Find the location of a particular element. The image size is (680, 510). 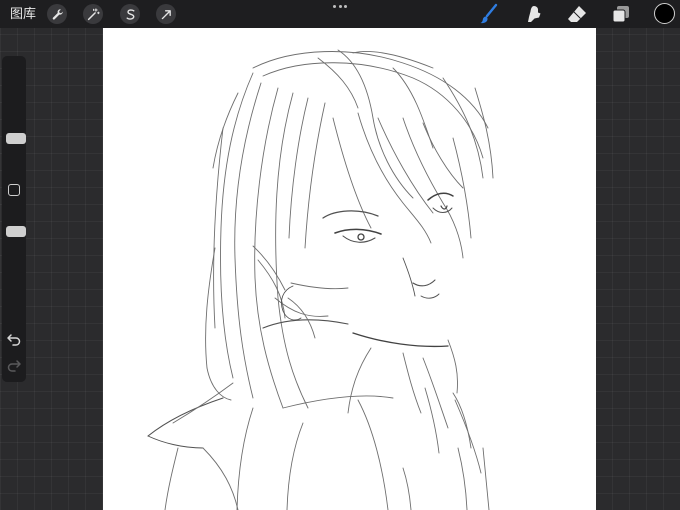

smudge-icon is located at coordinates (534, 14).